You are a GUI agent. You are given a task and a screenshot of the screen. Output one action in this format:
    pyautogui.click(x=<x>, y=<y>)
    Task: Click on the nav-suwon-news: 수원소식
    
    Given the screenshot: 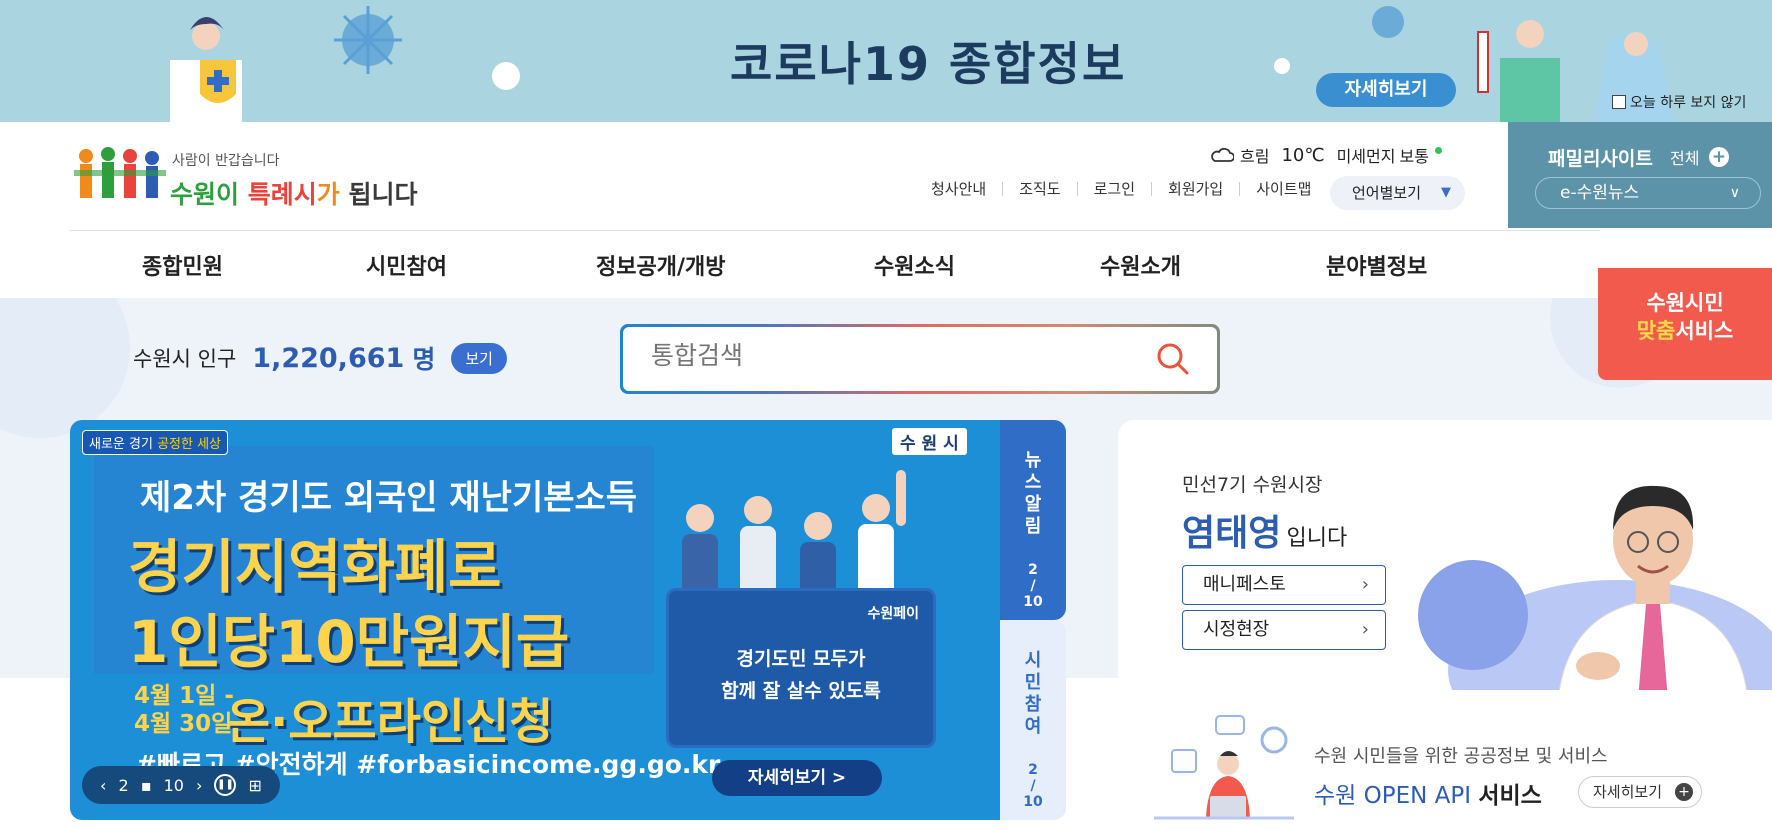 What is the action you would take?
    pyautogui.click(x=914, y=265)
    